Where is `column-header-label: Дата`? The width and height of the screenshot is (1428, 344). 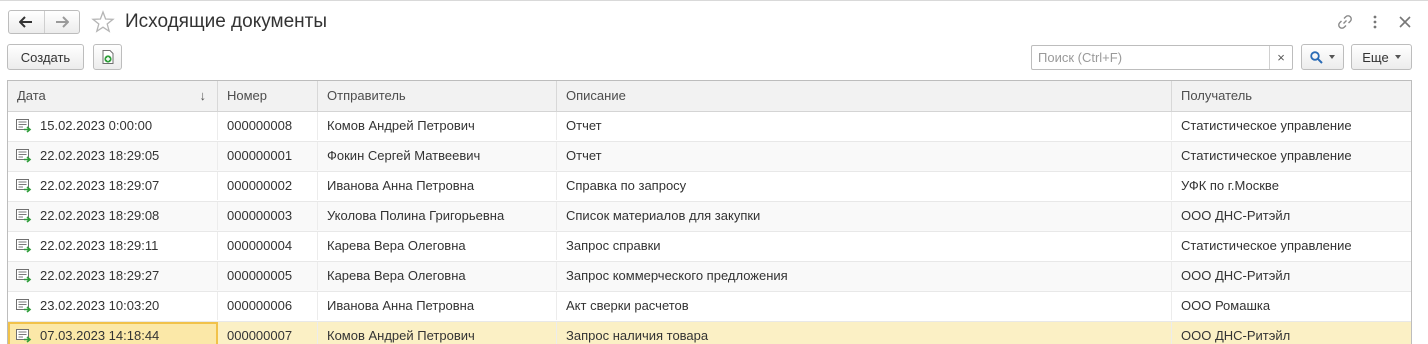 column-header-label: Дата is located at coordinates (31, 95).